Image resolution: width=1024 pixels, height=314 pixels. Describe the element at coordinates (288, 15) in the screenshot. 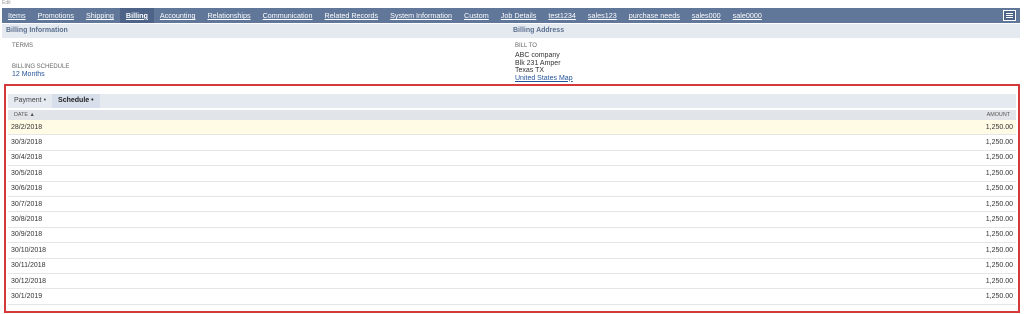

I see `tab-communication: Communication` at that location.